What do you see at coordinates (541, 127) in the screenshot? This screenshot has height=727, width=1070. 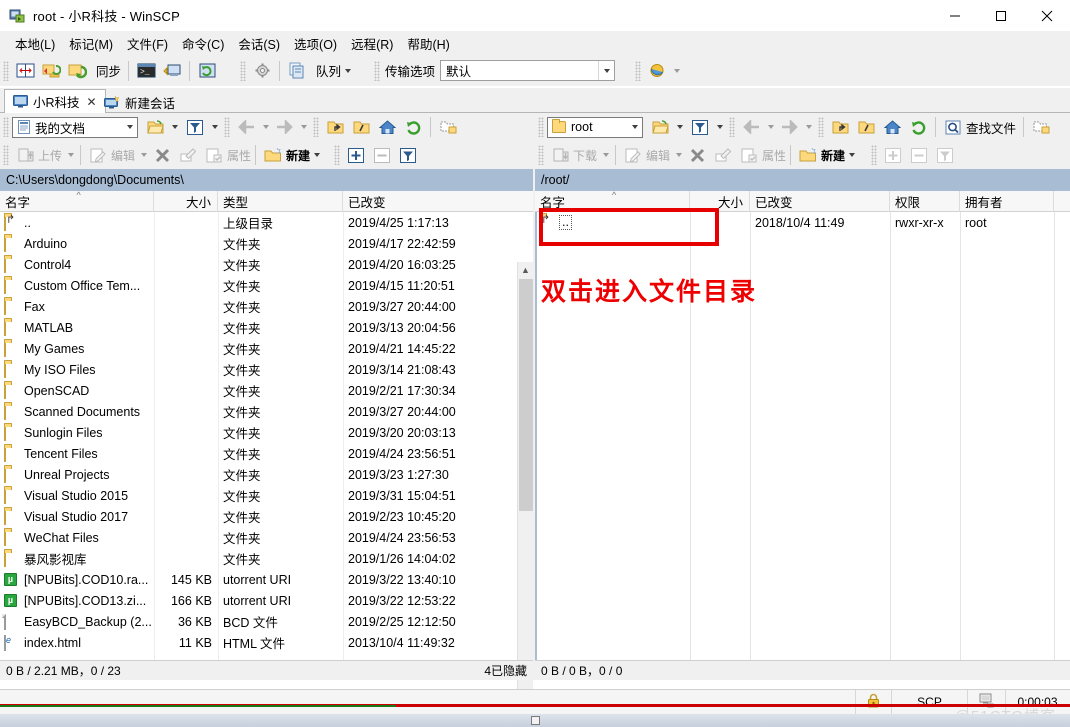 I see `panel-grip-r1` at bounding box center [541, 127].